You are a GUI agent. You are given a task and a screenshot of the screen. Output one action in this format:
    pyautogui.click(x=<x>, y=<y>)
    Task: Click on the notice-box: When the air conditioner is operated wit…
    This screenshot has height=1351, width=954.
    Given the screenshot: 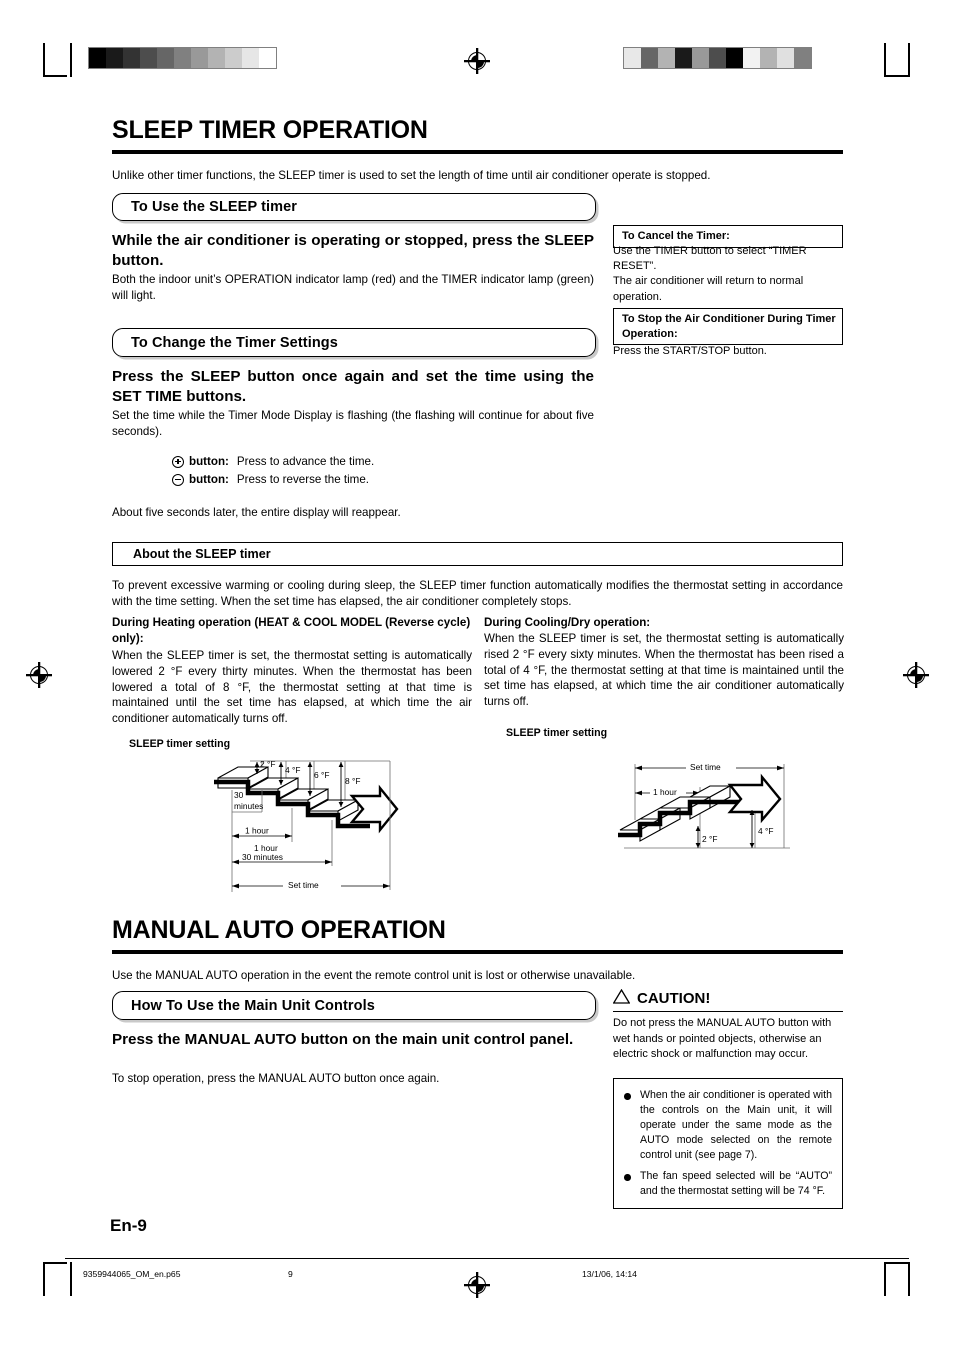 What is the action you would take?
    pyautogui.click(x=728, y=1144)
    